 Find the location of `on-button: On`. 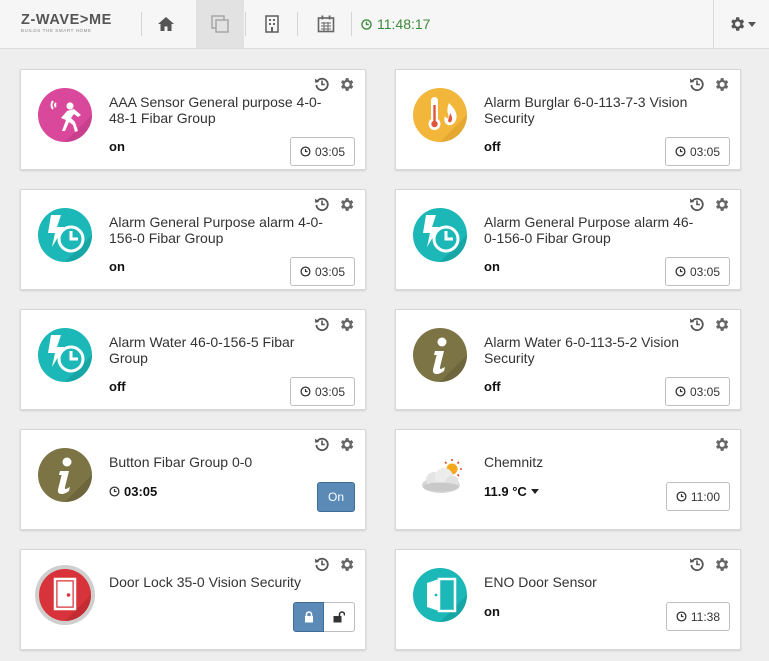

on-button: On is located at coordinates (336, 497).